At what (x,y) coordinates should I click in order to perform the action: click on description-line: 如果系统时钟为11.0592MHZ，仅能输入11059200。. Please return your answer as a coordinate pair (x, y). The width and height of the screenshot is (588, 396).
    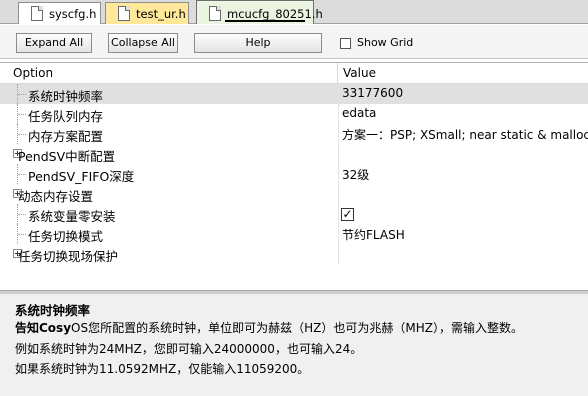
    Looking at the image, I should click on (162, 369).